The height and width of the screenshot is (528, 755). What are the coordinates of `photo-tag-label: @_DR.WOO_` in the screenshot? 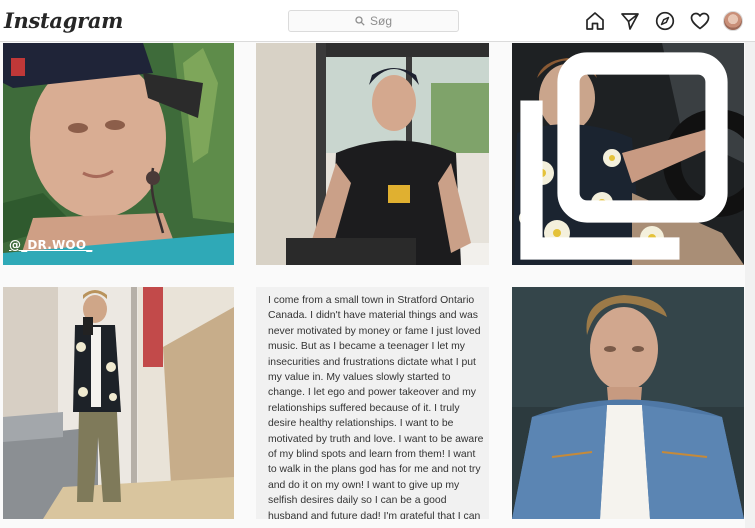 It's located at (51, 245).